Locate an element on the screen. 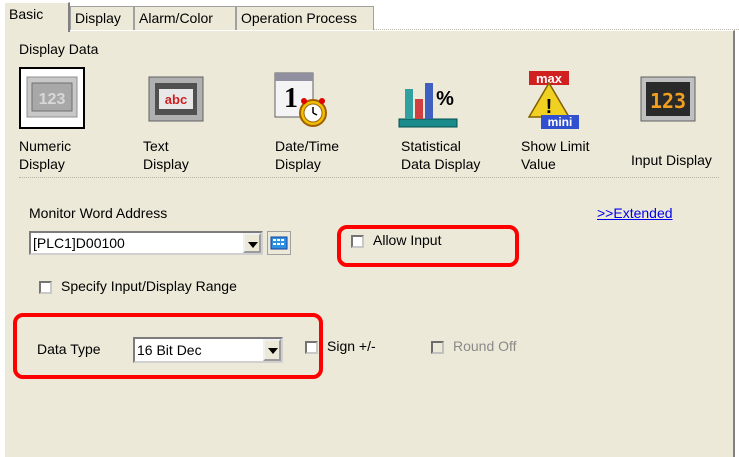 The image size is (739, 457). display-data-label: Display Data is located at coordinates (59, 49).